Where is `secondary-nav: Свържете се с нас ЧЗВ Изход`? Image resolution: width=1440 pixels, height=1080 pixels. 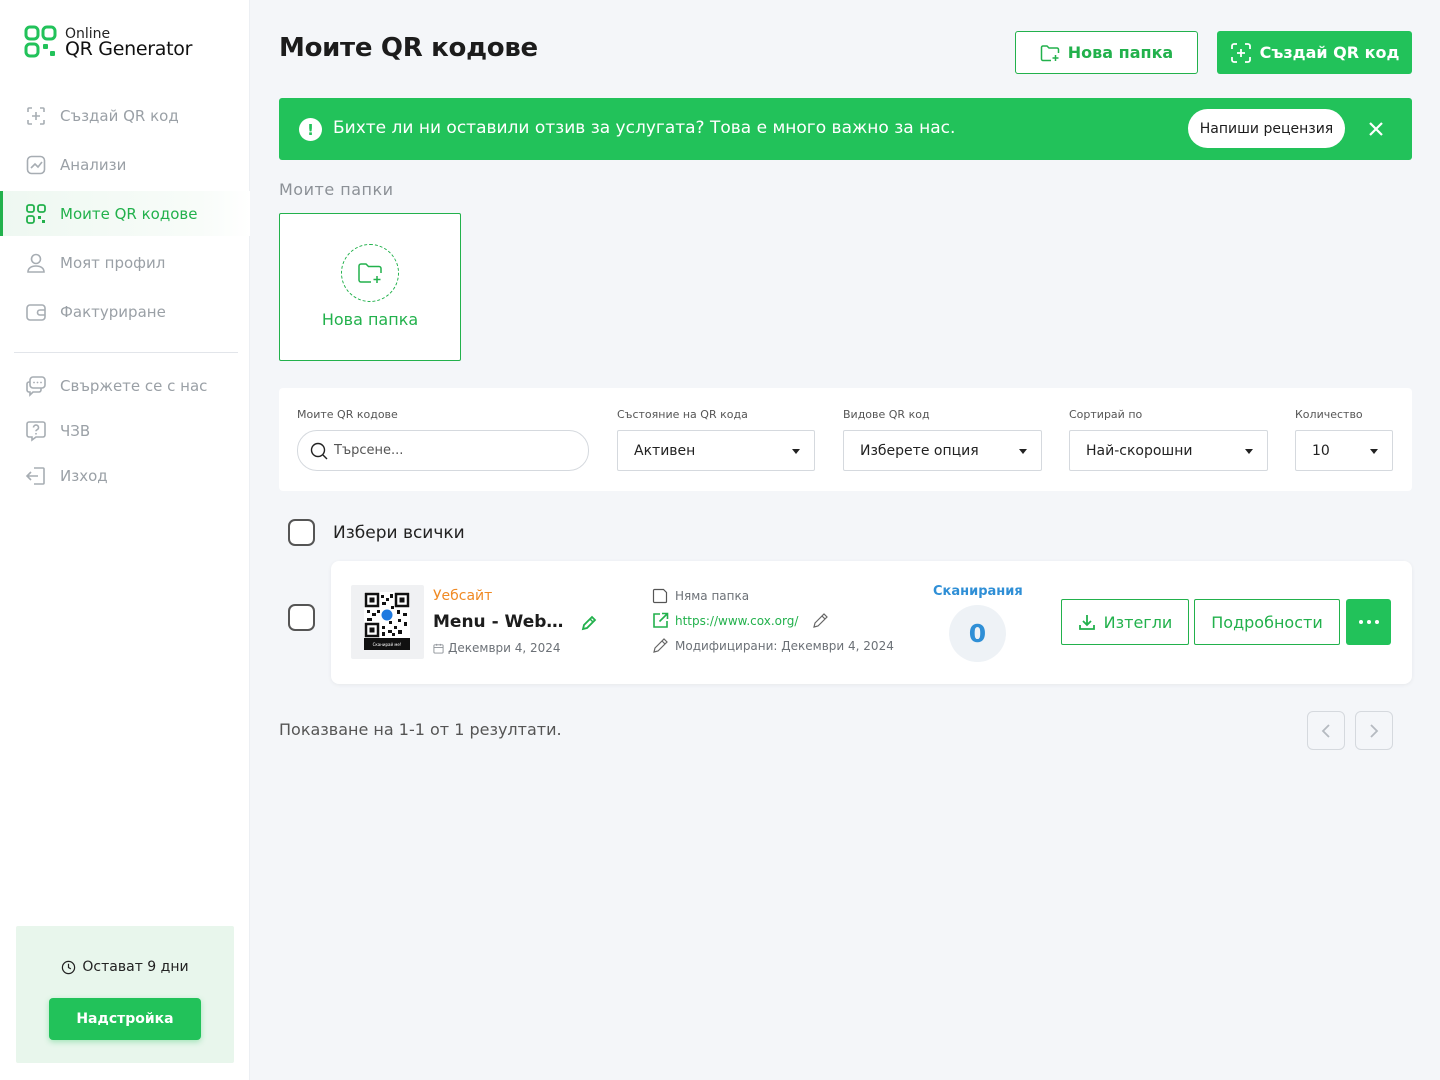
secondary-nav: Свържете се с нас ЧЗВ Изход is located at coordinates (125, 433).